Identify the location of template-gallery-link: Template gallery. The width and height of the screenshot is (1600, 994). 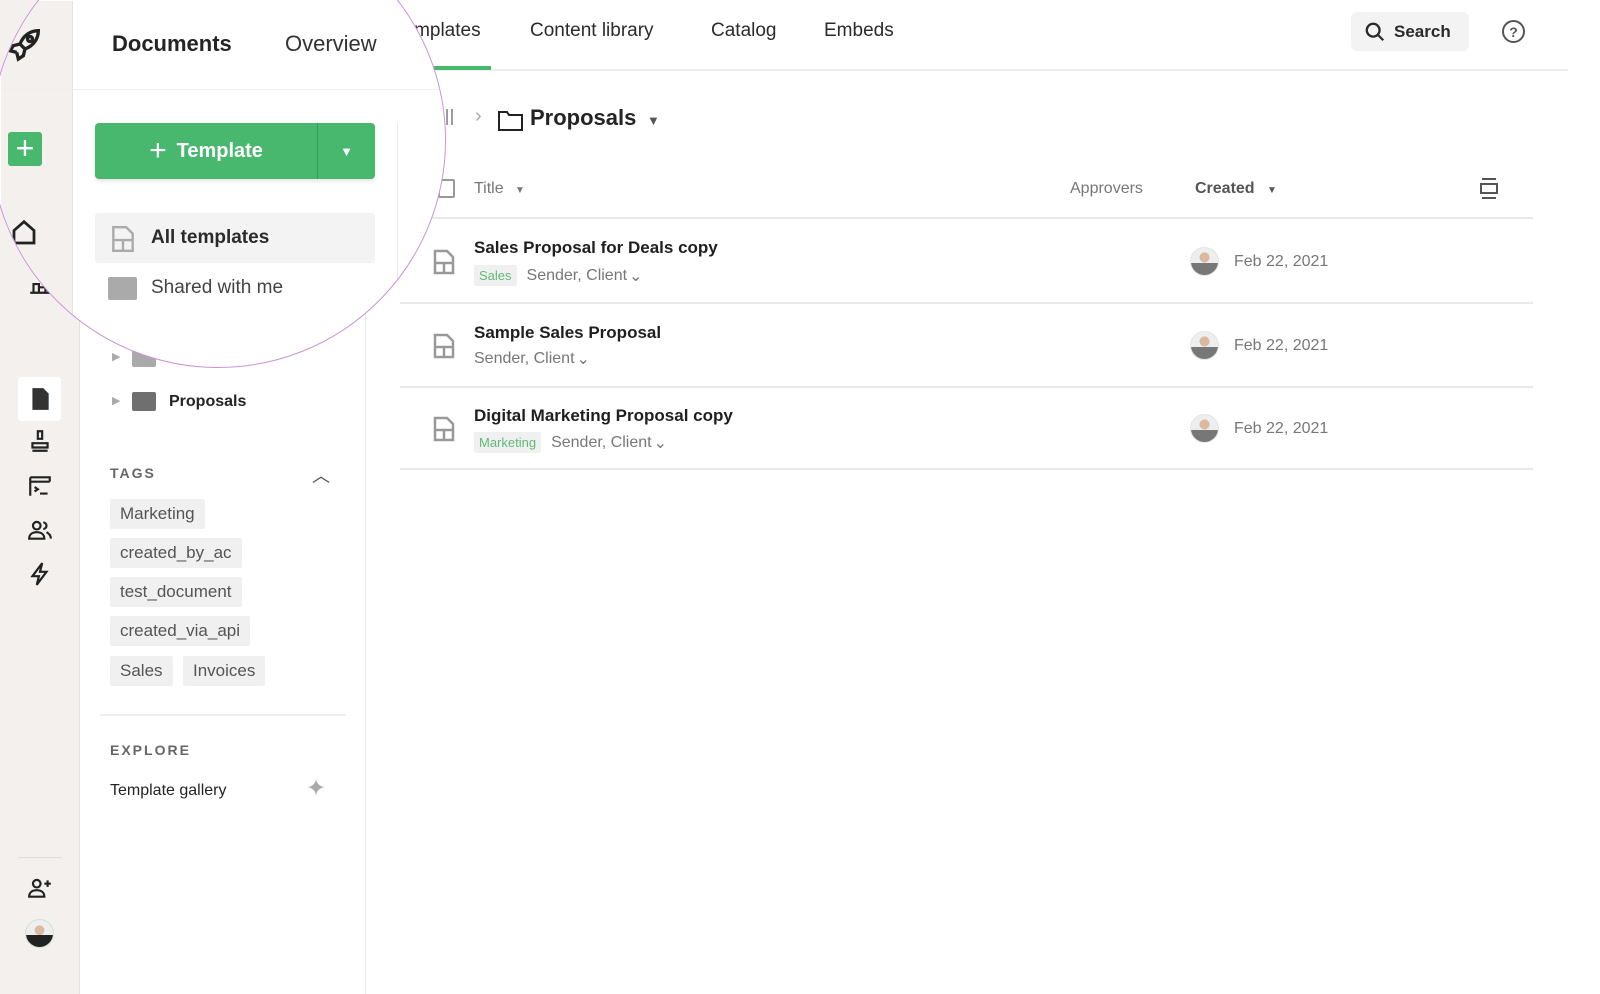
(168, 791).